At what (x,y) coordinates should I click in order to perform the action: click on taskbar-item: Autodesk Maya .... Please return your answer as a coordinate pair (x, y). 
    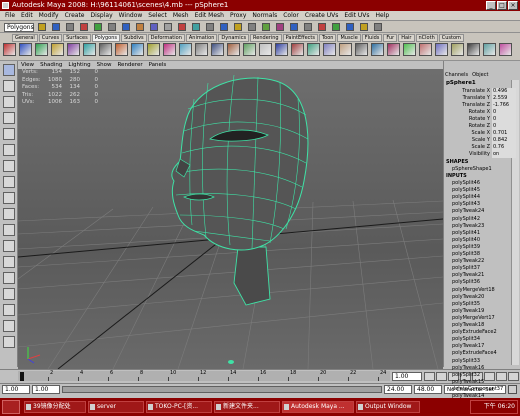
    Looking at the image, I should click on (318, 407).